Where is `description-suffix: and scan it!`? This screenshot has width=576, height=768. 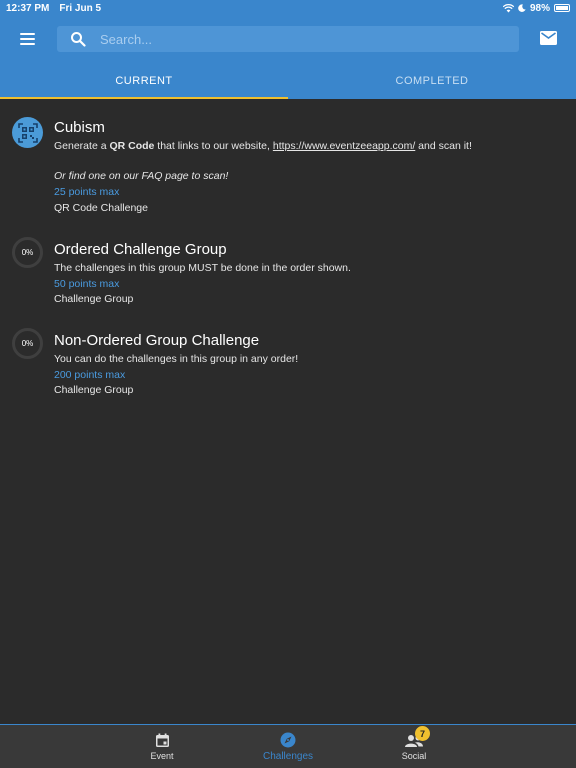 description-suffix: and scan it! is located at coordinates (443, 146).